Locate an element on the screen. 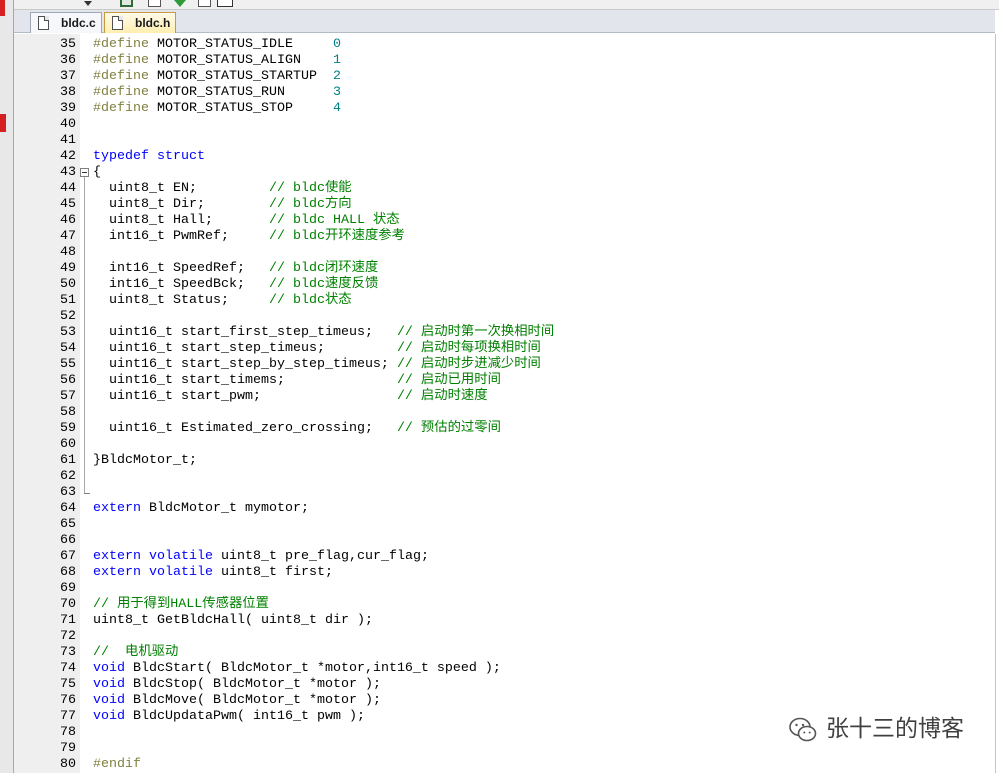 This screenshot has width=999, height=773. comment-token: // 启动时步进减少时间 is located at coordinates (468, 364).